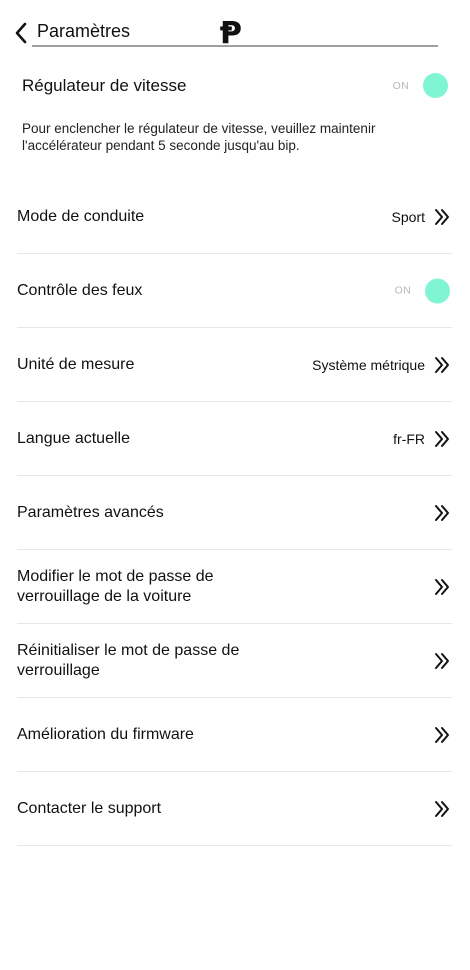 The image size is (470, 970). What do you see at coordinates (235, 35) in the screenshot?
I see `header: Paramètres Ᵽ` at bounding box center [235, 35].